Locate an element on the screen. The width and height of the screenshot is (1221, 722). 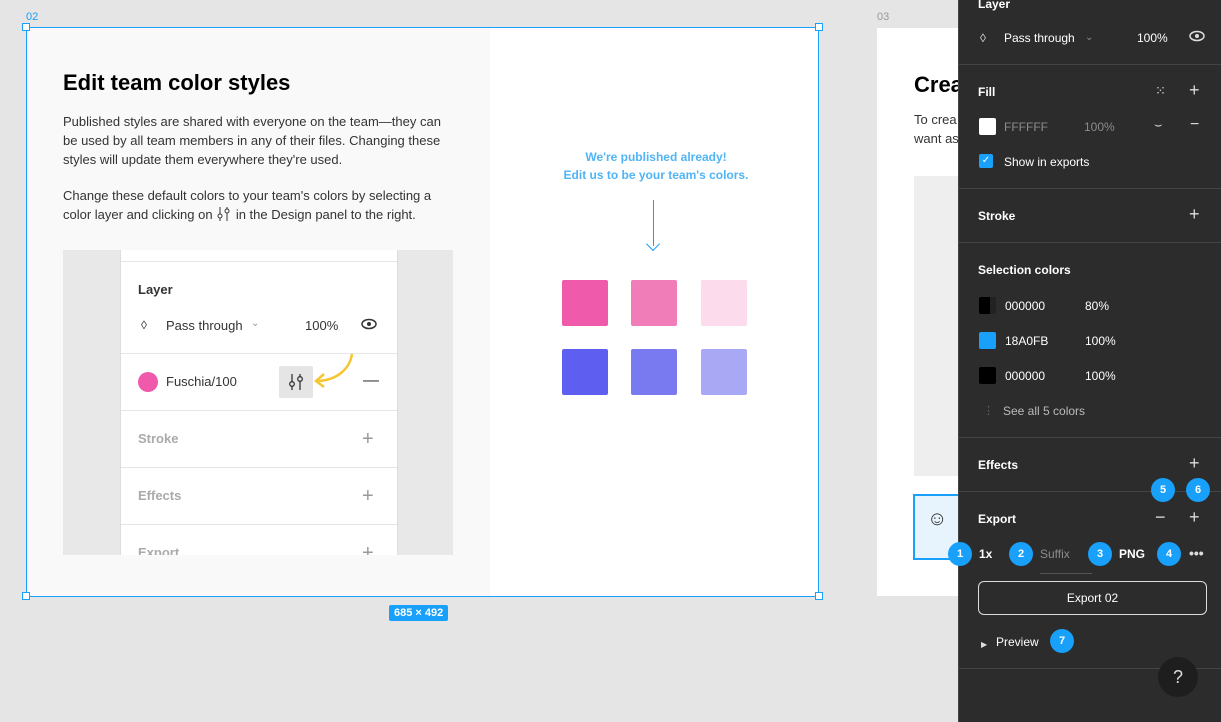
show-in-exports-label: Show in exports is located at coordinates (1047, 162).